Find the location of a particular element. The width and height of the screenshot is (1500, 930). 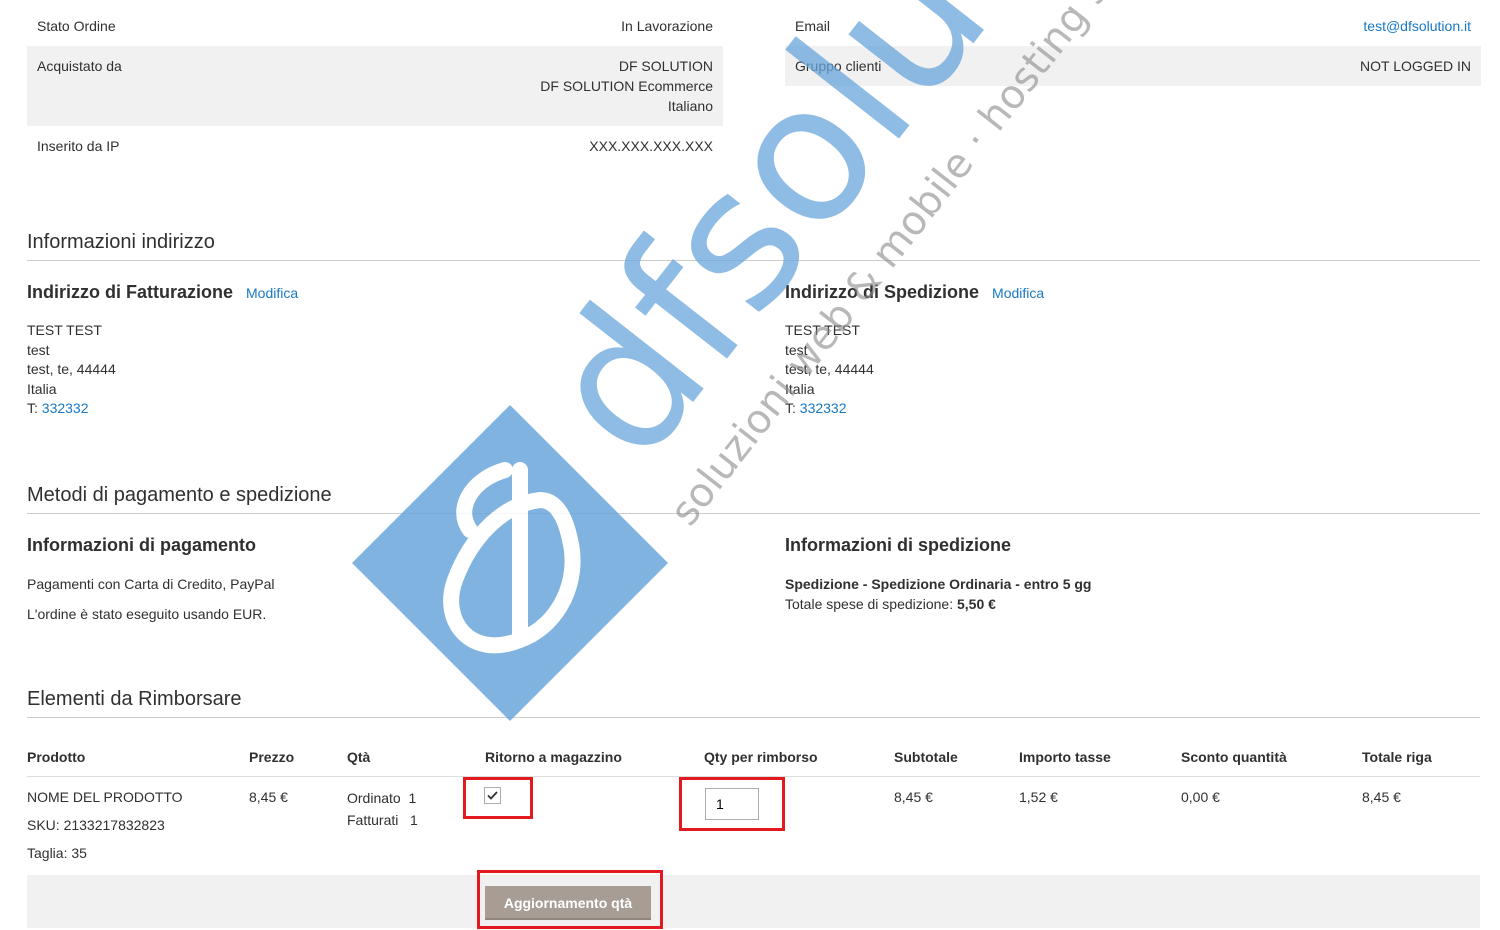

placed-from-ip-row: Inserito da IP XXX.XXX.XXX.XXX is located at coordinates (375, 146).